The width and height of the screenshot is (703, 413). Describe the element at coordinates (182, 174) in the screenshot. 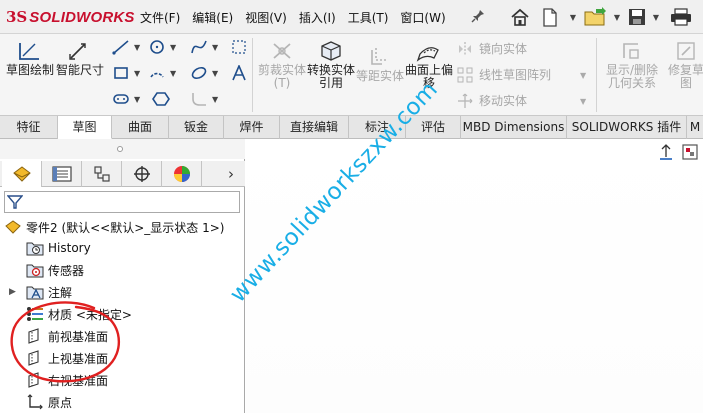

I see `display-manager-icon` at that location.